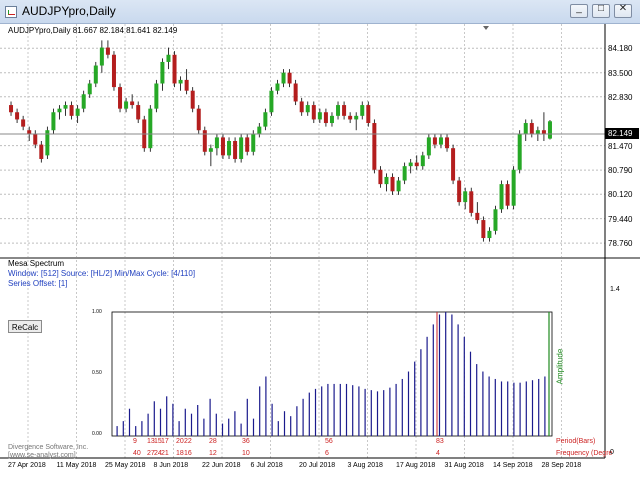  I want to click on period-number: 56, so click(329, 441).